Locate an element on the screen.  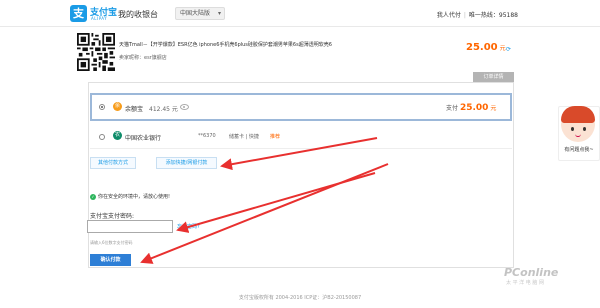
pay-amount-value: 25.00 is located at coordinates (474, 108).